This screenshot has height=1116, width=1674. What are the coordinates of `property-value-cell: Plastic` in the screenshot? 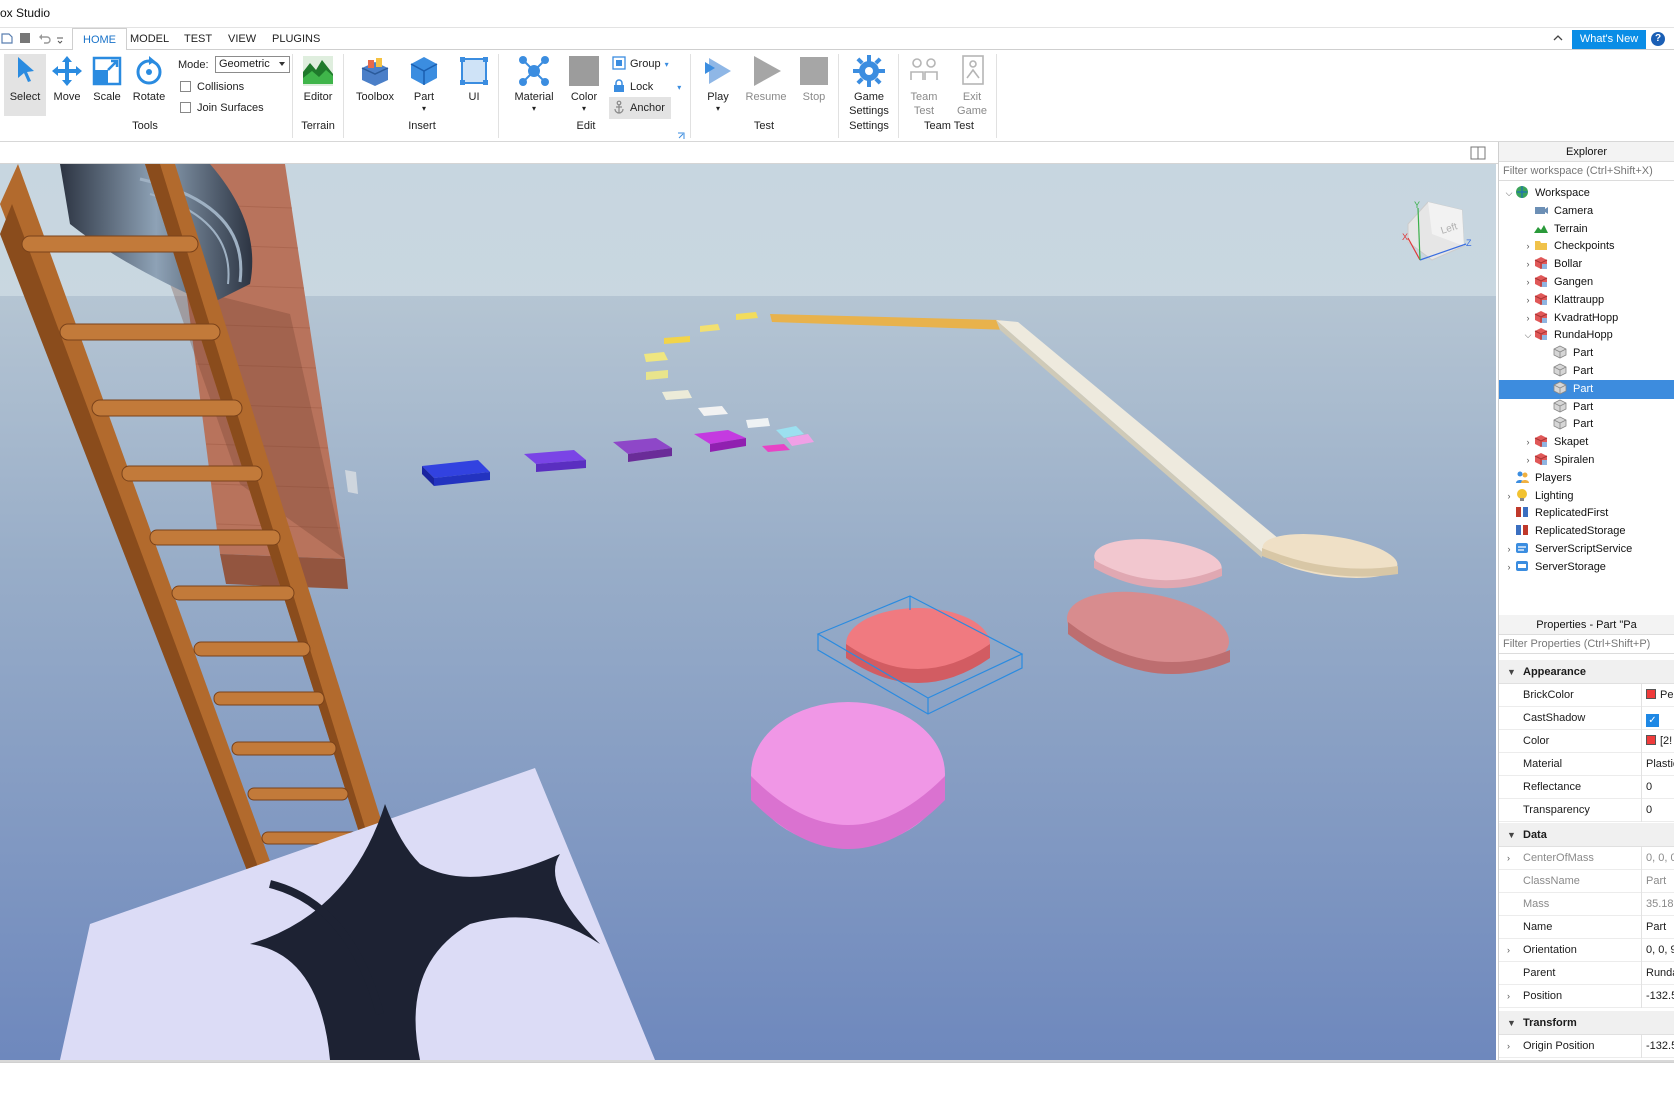 It's located at (1657, 764).